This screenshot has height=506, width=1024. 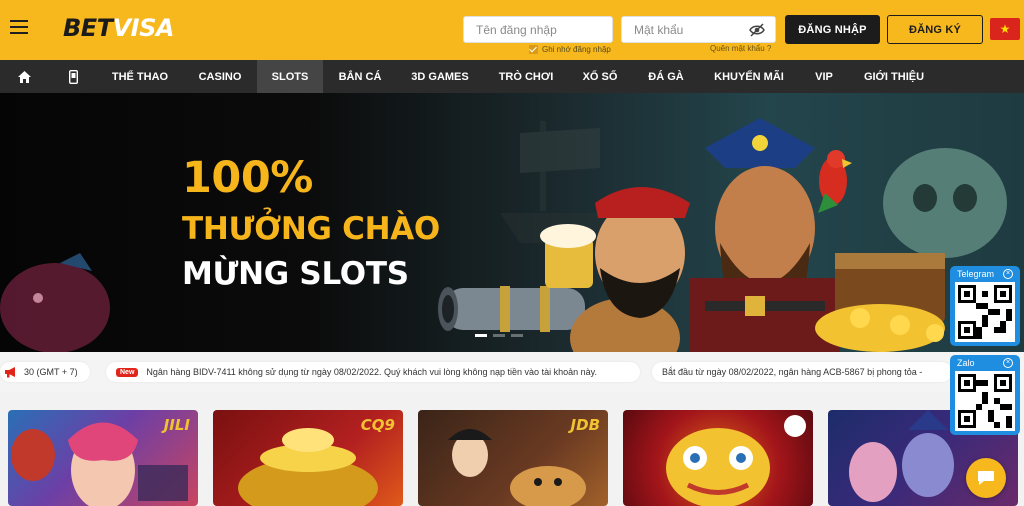 I want to click on telegram-label: Telegram, so click(x=976, y=274).